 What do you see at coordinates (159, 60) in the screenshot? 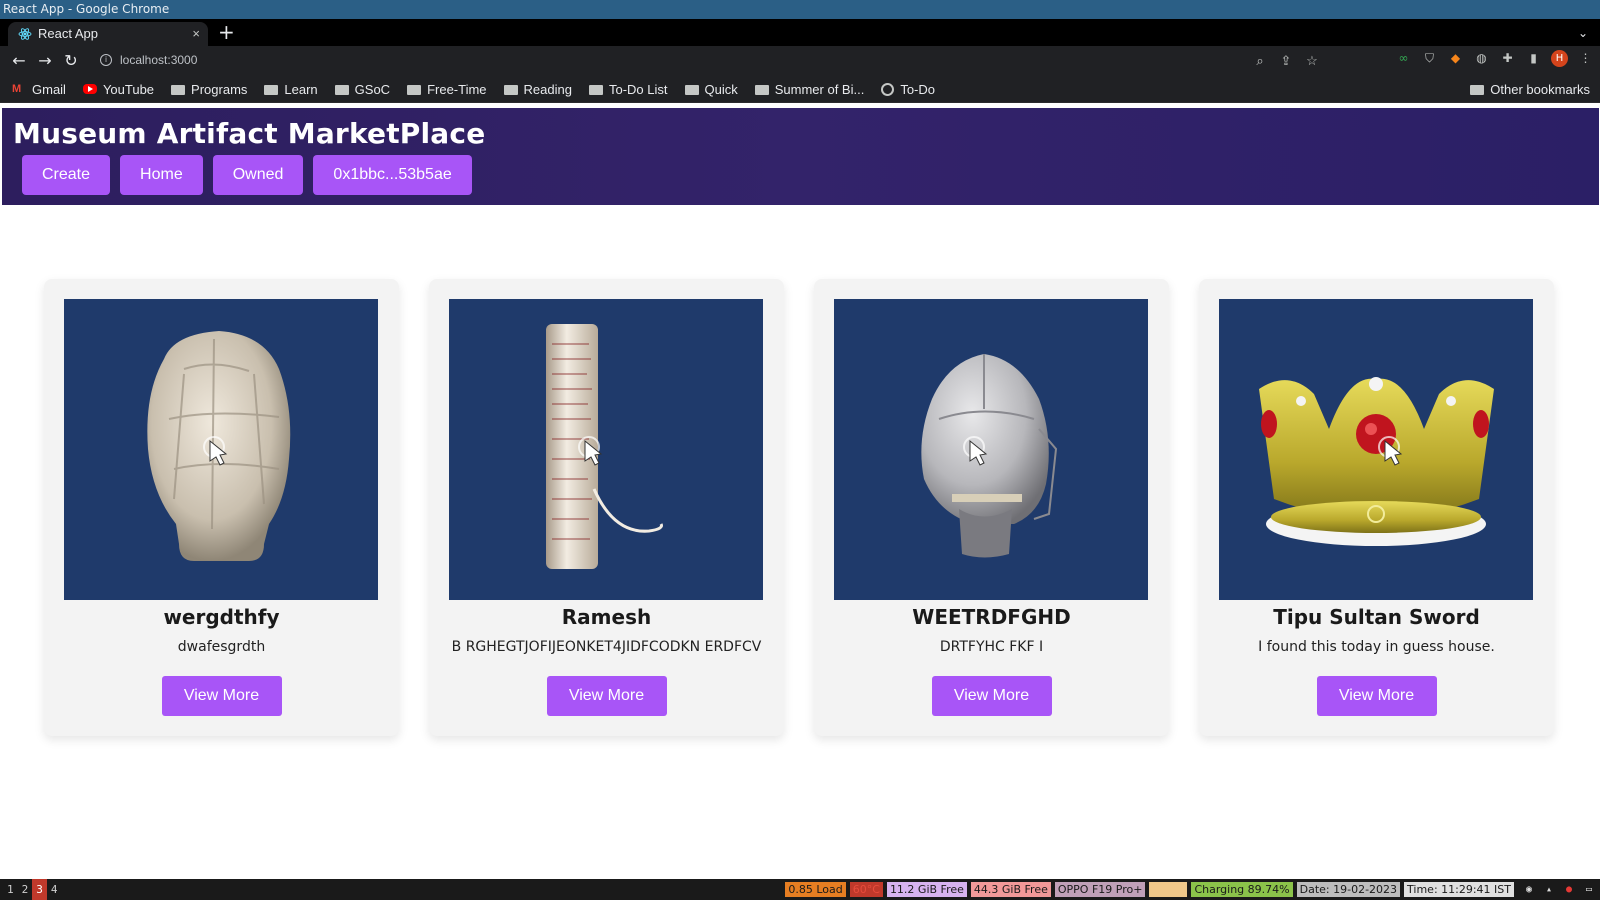
I see `url-text: localhost:3000` at bounding box center [159, 60].